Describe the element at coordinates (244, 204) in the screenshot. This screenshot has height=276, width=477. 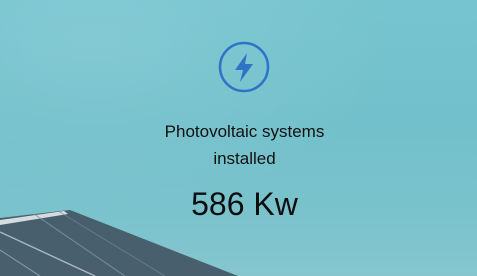
I see `stat-value: 586 Kw` at that location.